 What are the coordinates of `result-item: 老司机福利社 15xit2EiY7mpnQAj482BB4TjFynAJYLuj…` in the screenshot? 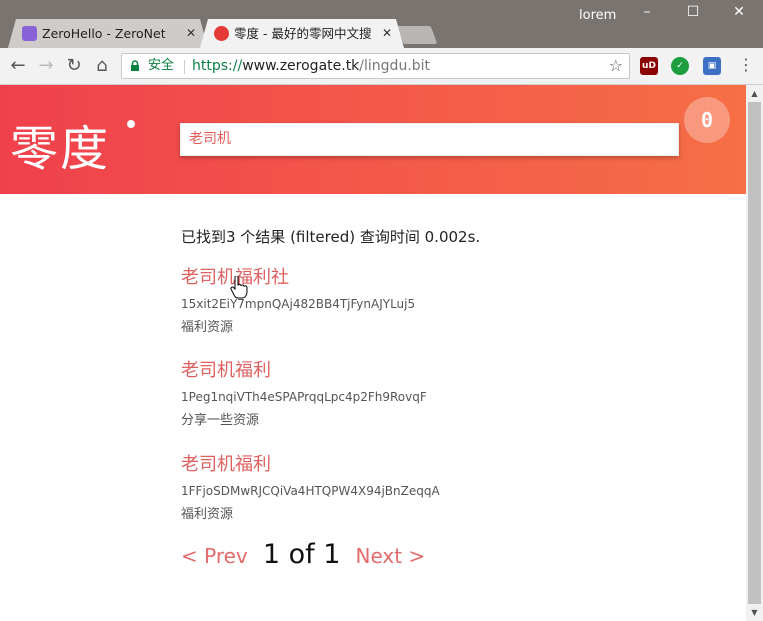 It's located at (298, 299).